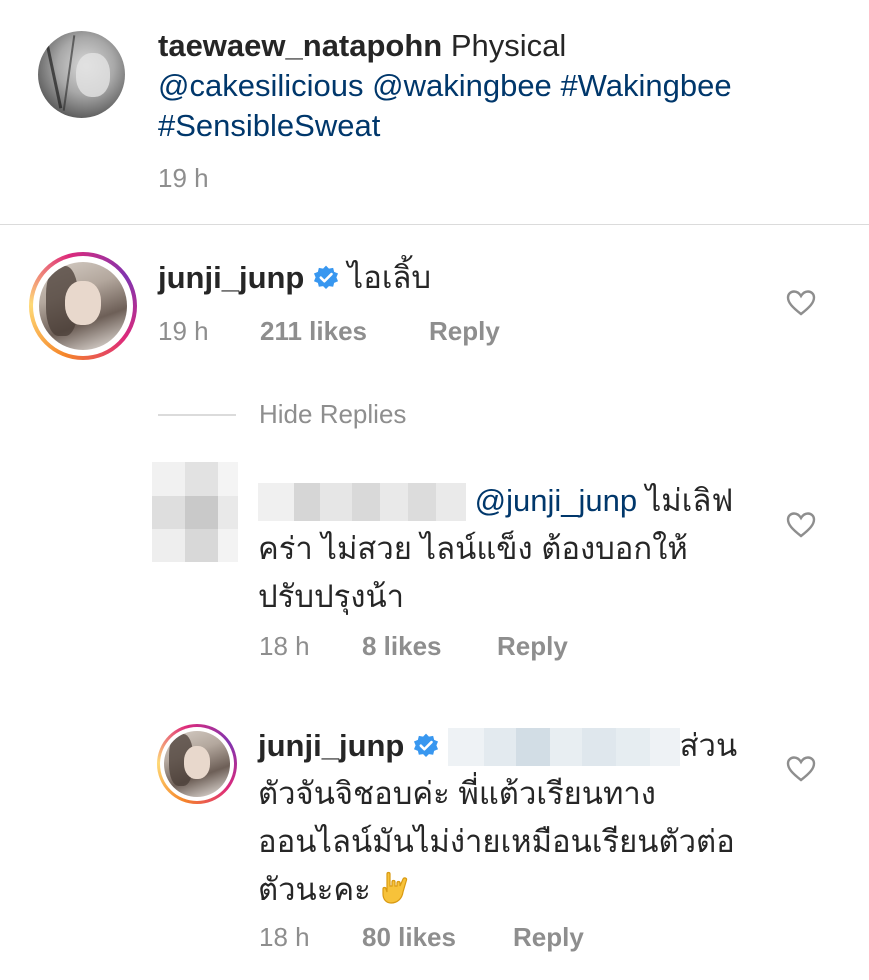 The image size is (869, 980). Describe the element at coordinates (685, 500) in the screenshot. I see `reply-body-line: ไม่เลิฟ` at that location.